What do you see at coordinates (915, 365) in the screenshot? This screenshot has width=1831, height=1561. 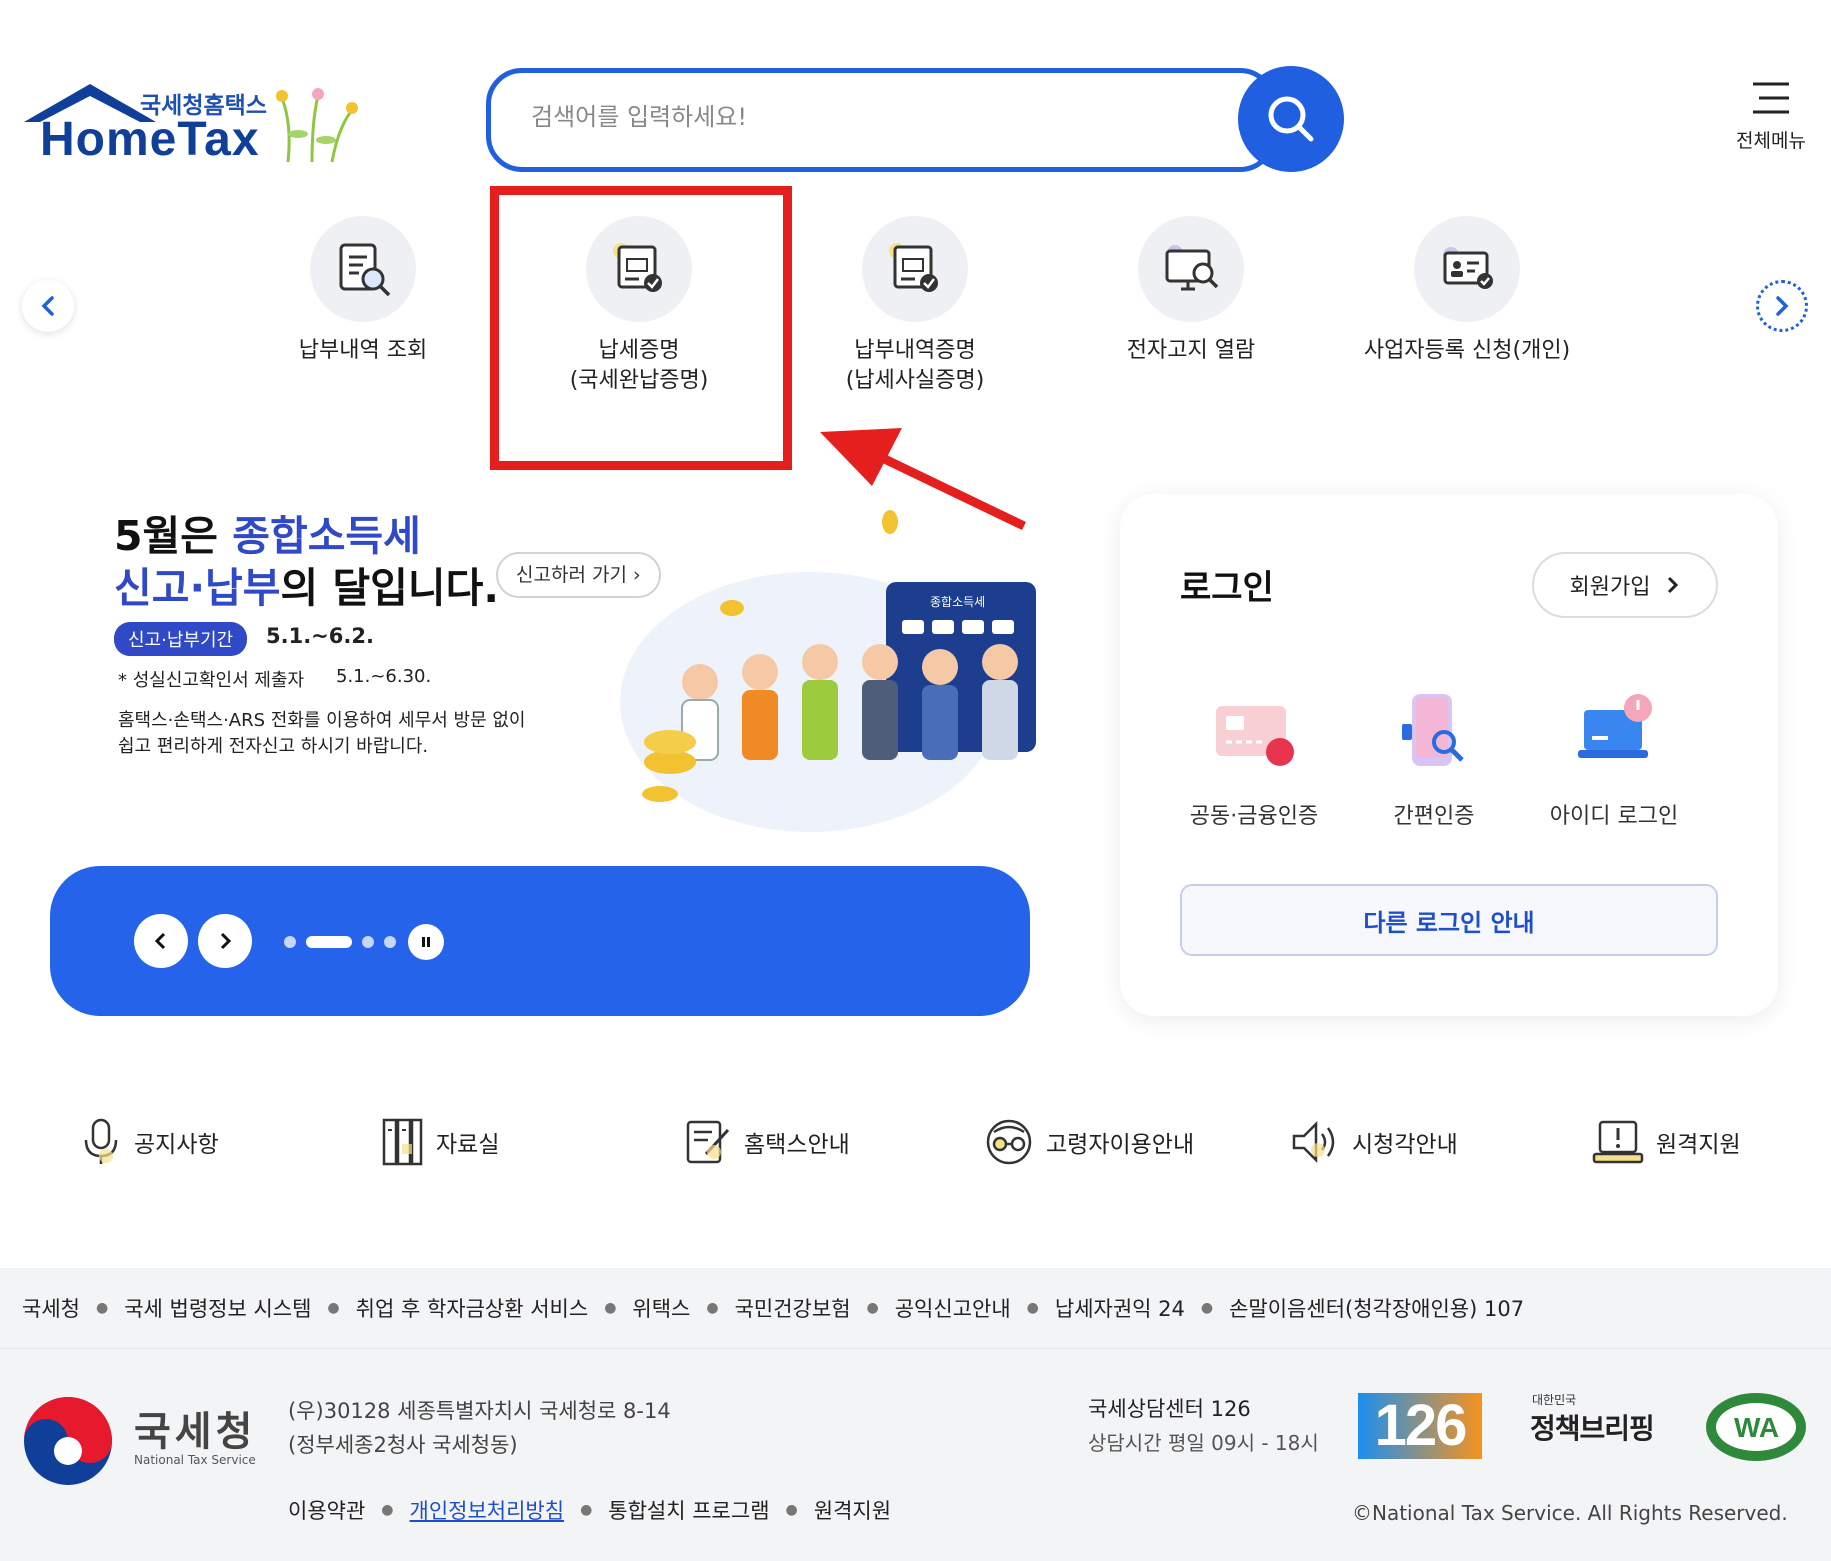 I see `quick-menu-label: 납부내역증명 (납세사실증명)` at bounding box center [915, 365].